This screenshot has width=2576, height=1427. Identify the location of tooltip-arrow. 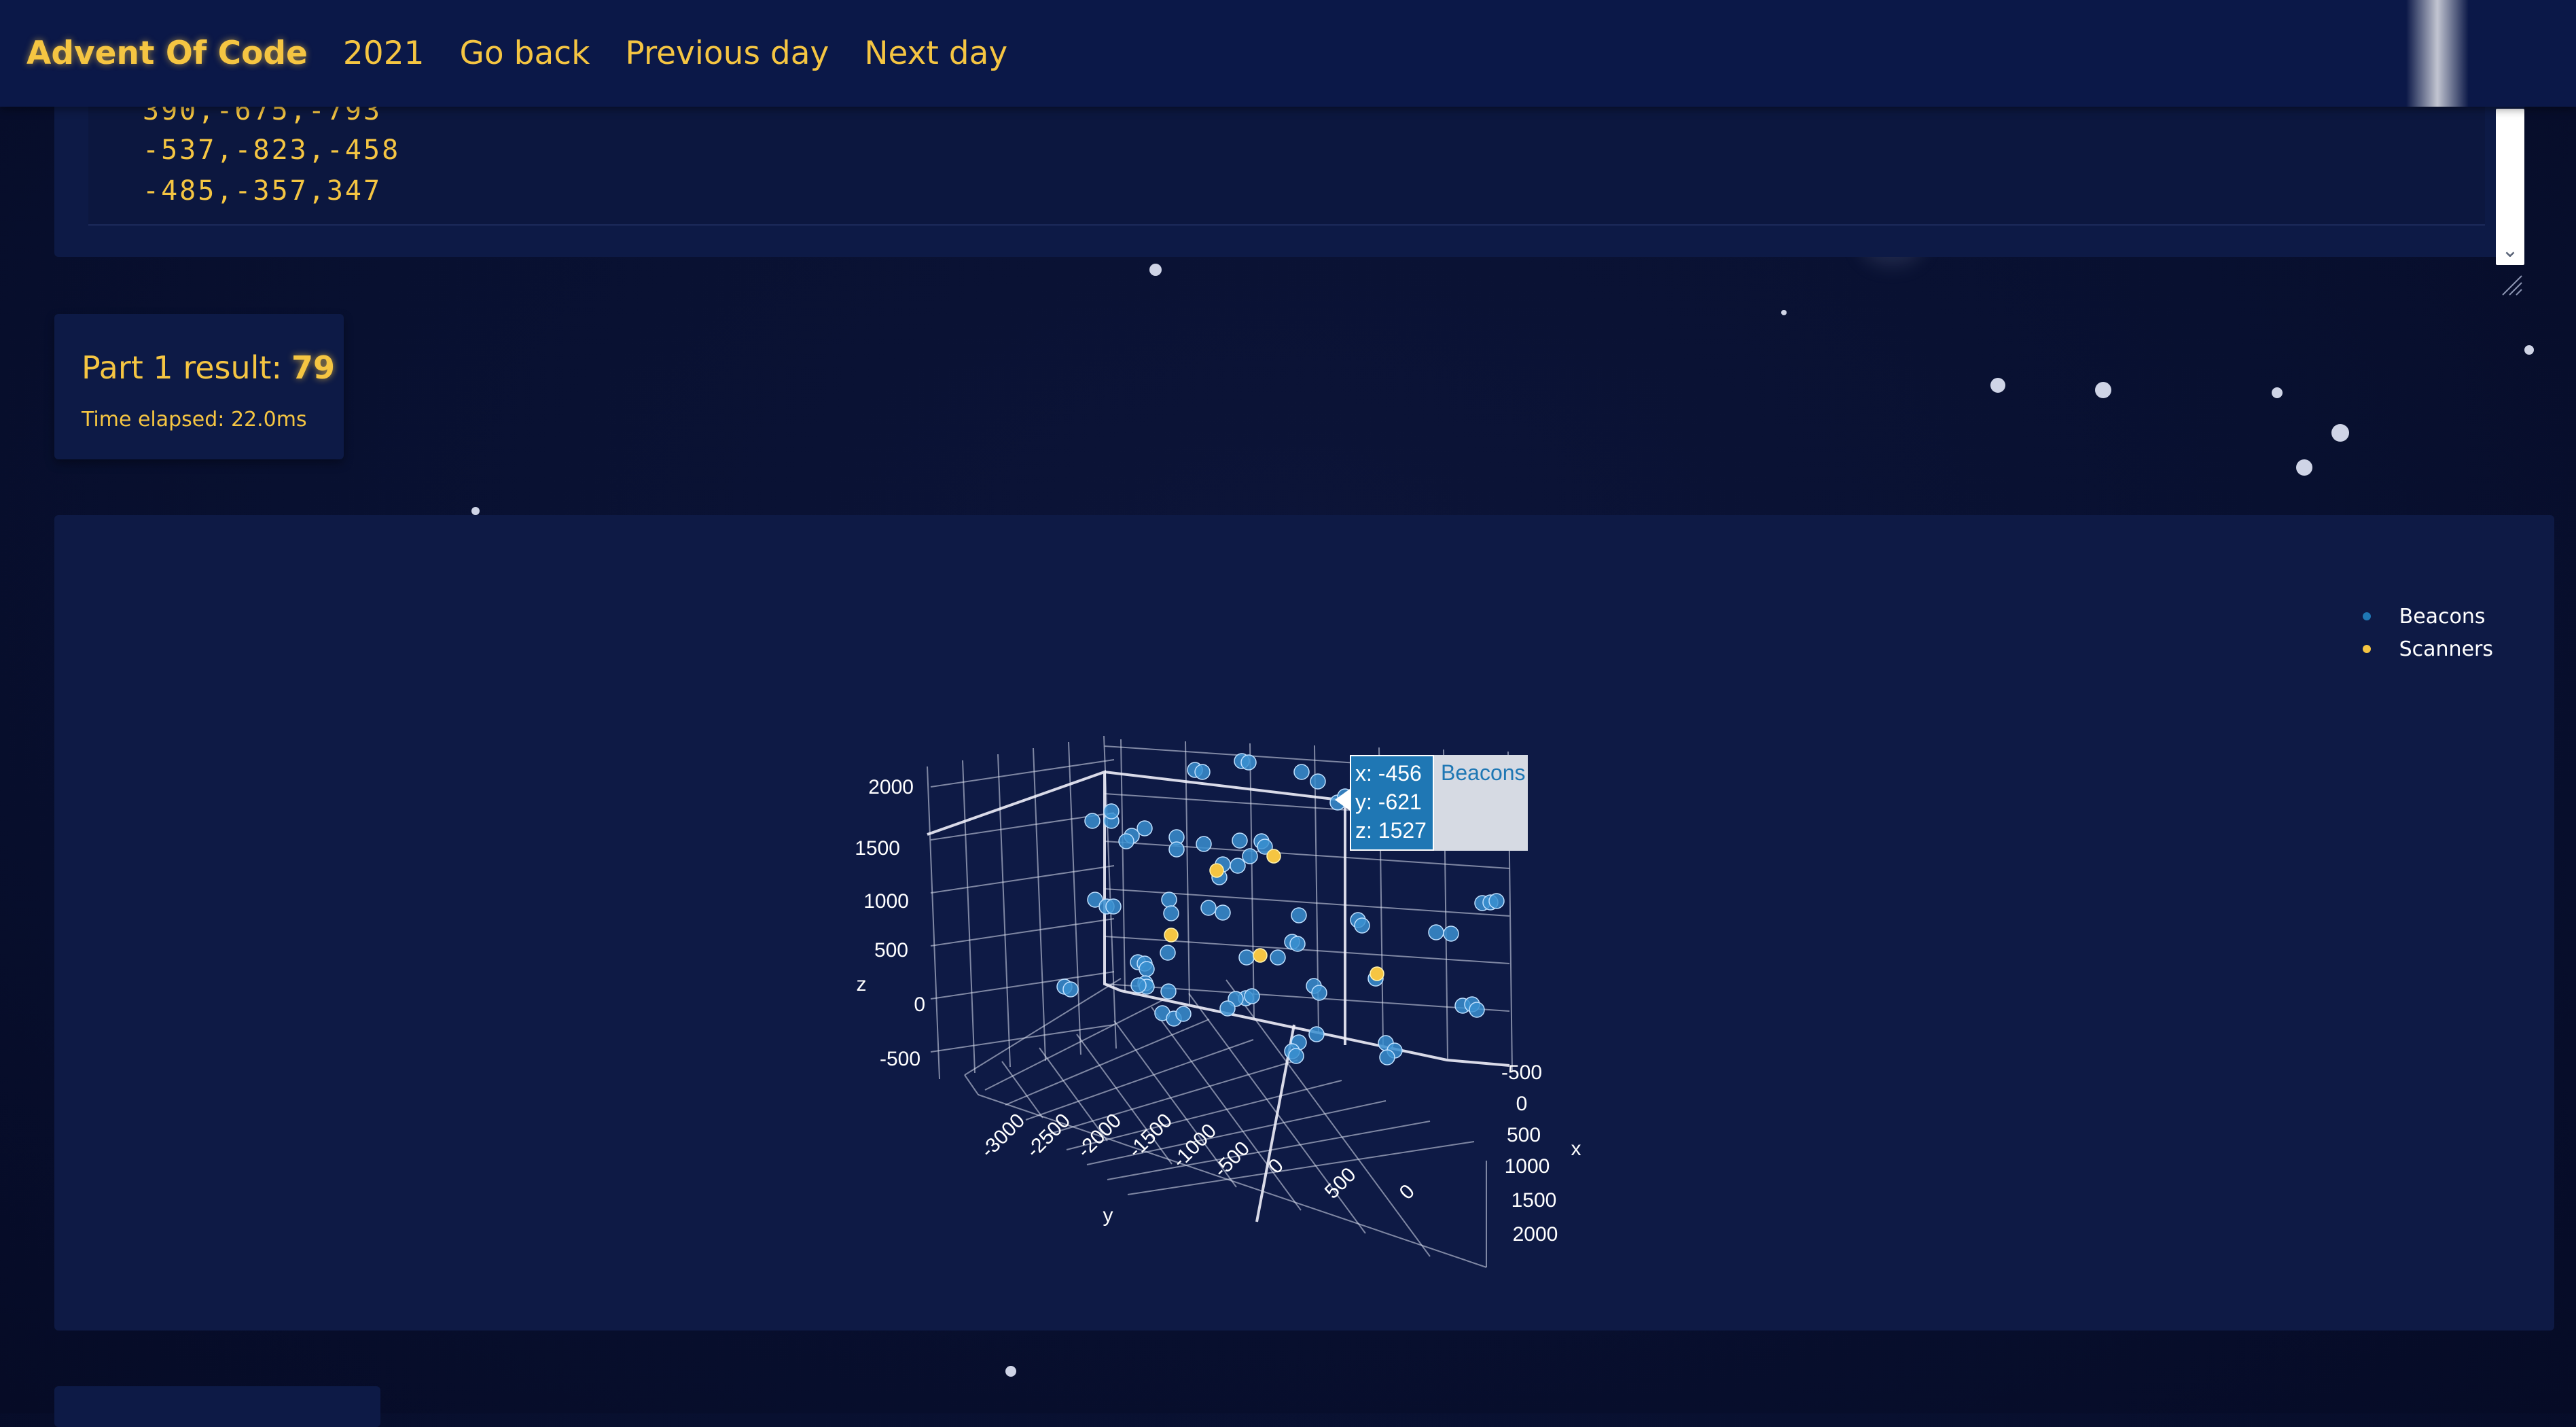
(1342, 800).